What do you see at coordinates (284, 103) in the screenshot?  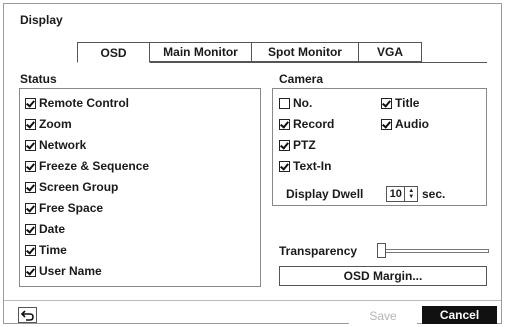 I see `no-checkbox` at bounding box center [284, 103].